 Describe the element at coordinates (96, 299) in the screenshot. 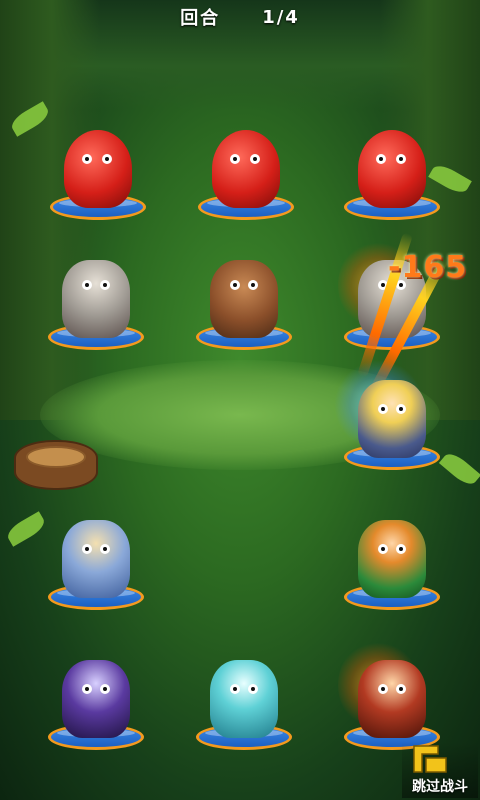

I see `skeleton-knight` at that location.